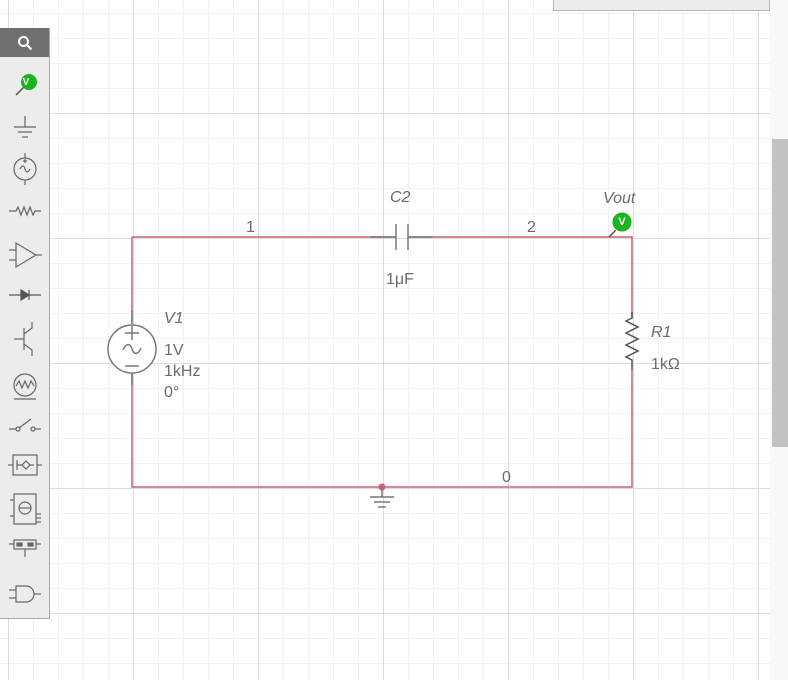 The height and width of the screenshot is (680, 788). I want to click on palette-item-switch, so click(24, 425).